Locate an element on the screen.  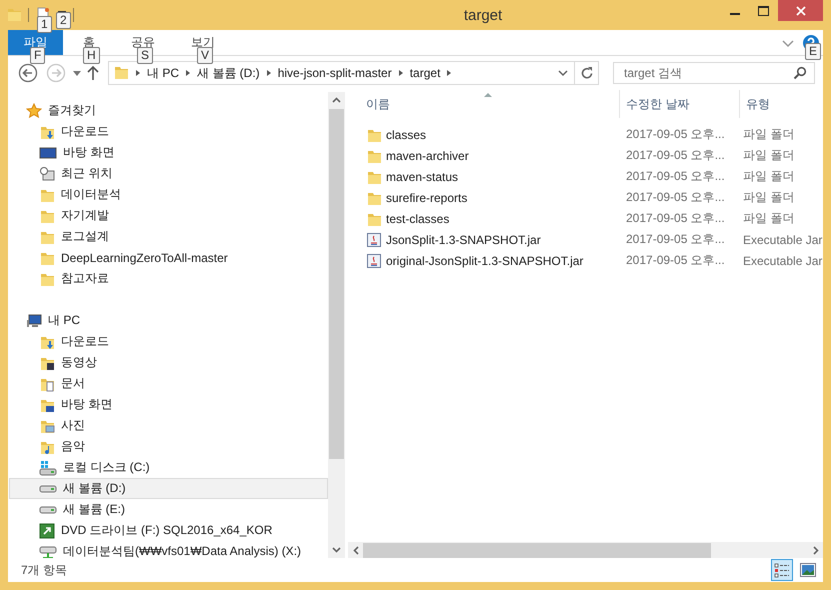
forward-icon is located at coordinates (56, 73).